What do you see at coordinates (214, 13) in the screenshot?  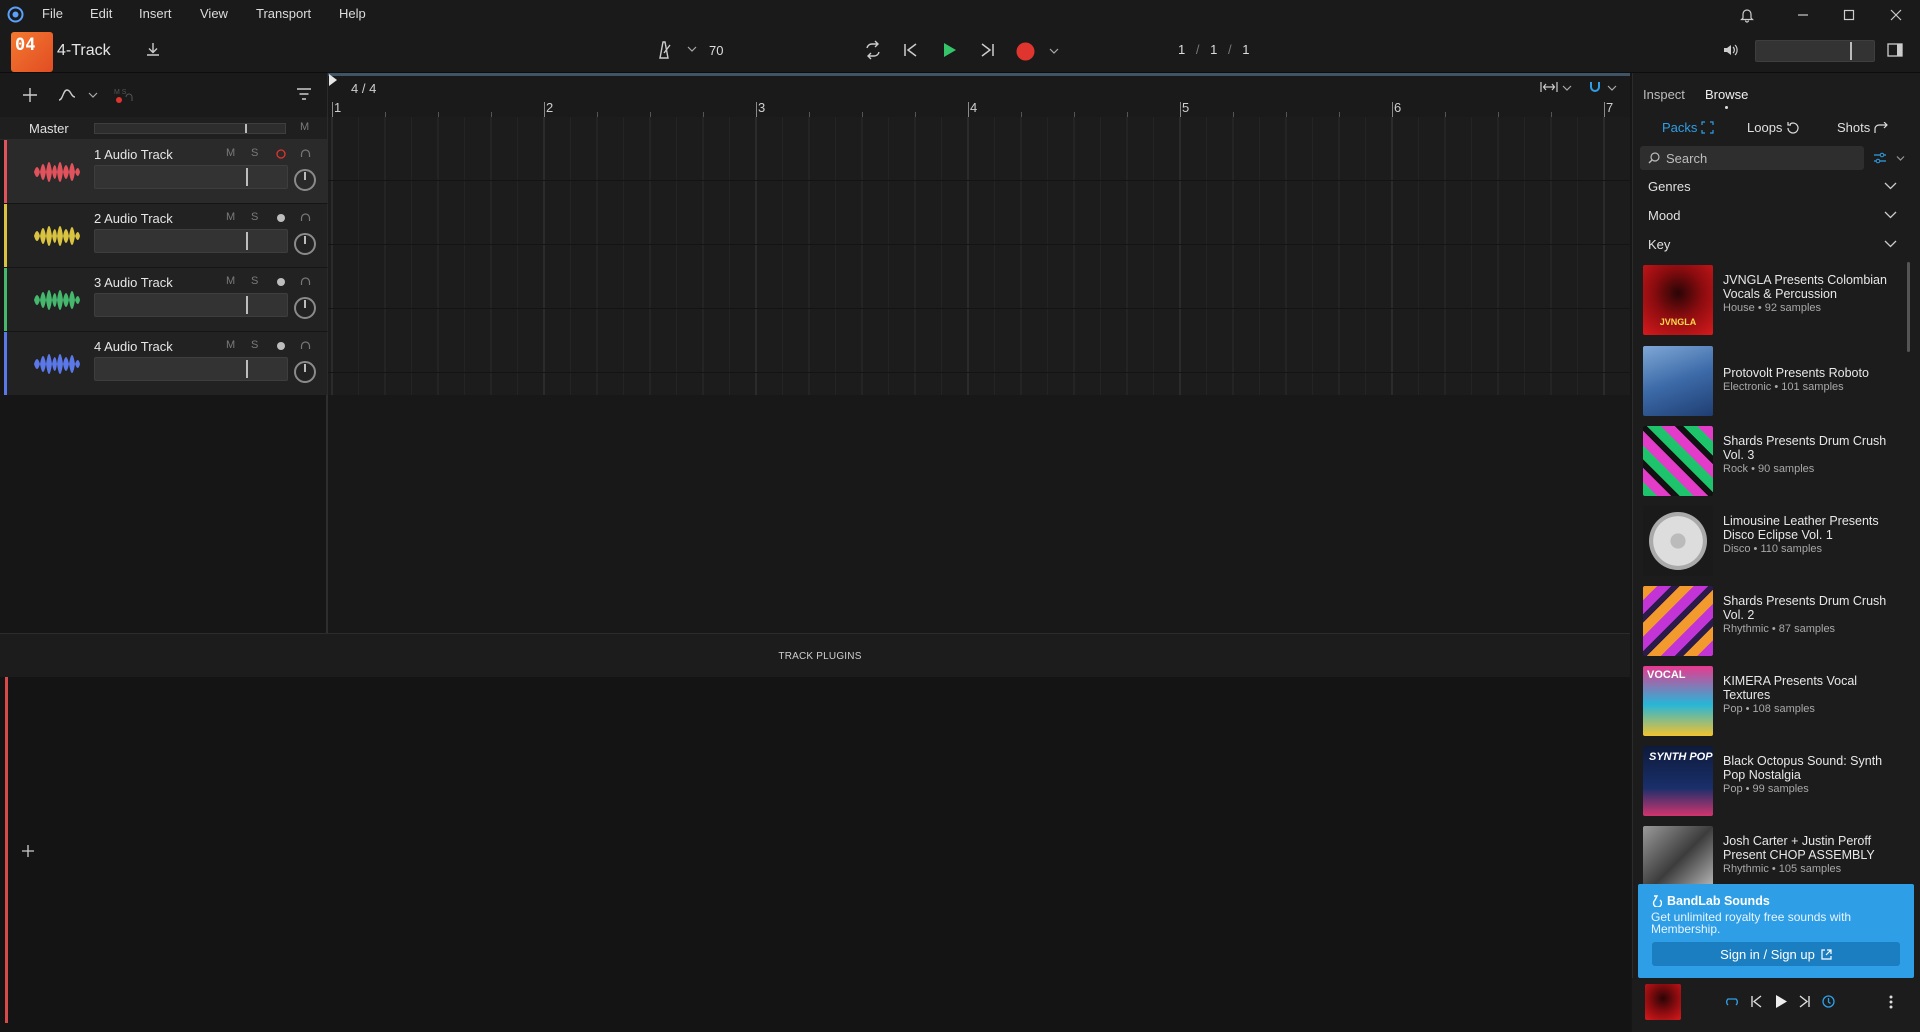 I see `menu-view: View` at bounding box center [214, 13].